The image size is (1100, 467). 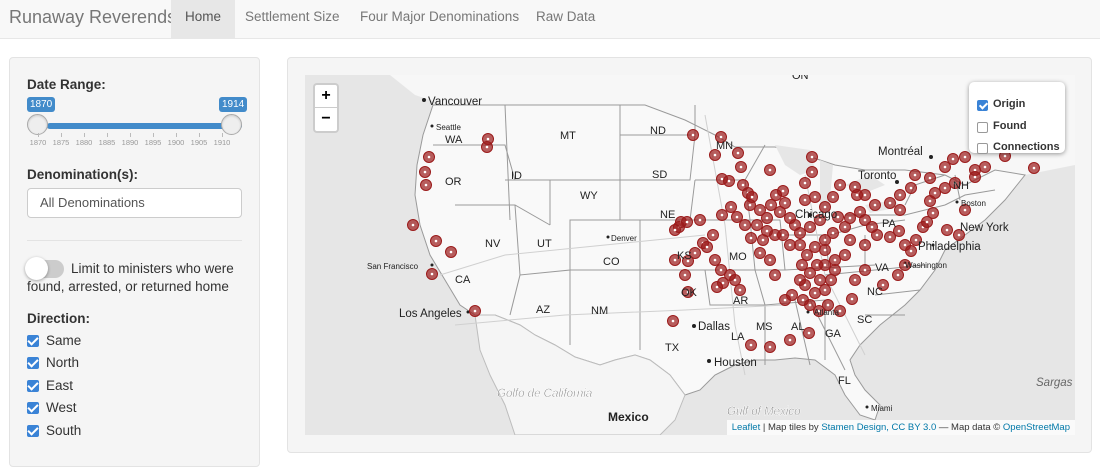 What do you see at coordinates (61, 142) in the screenshot?
I see `slider-tick-label: 1875` at bounding box center [61, 142].